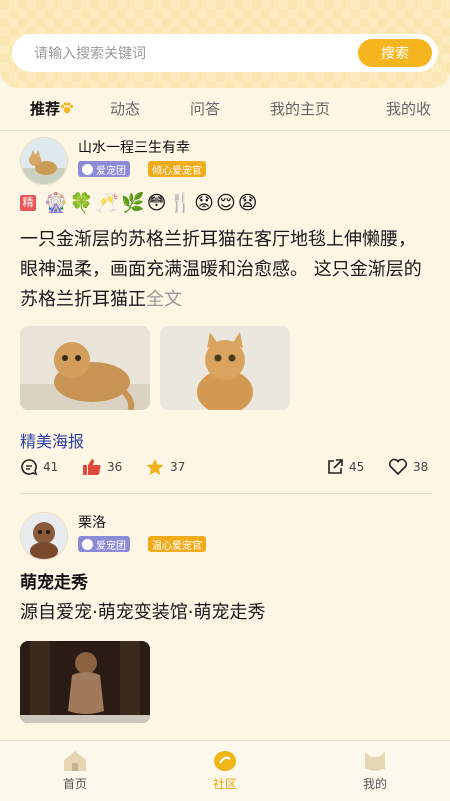 The image size is (450, 801). I want to click on tab-dynamic: 动态, so click(125, 108).